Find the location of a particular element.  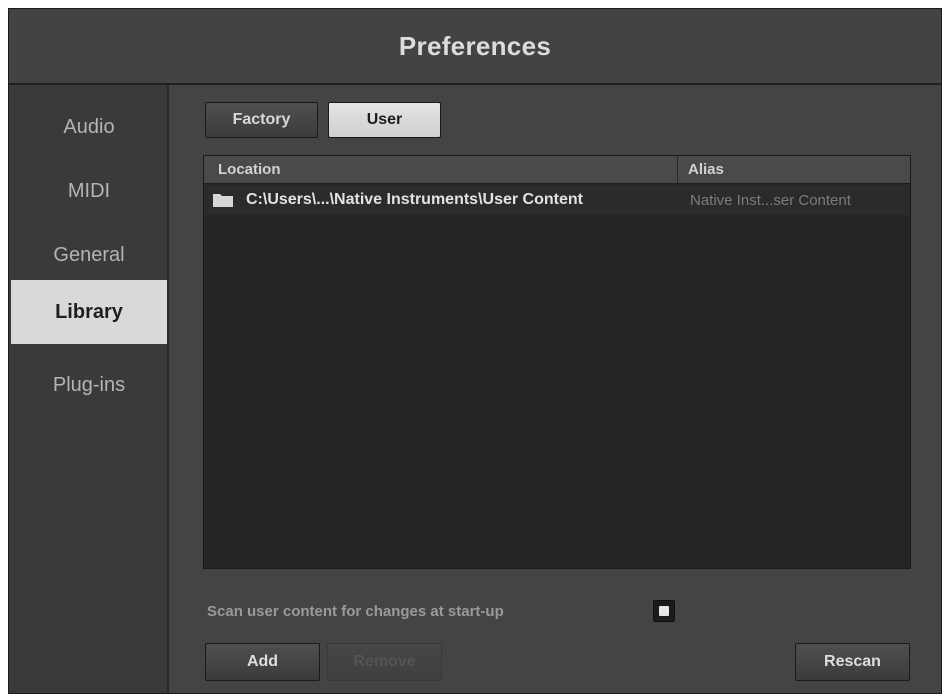

add-button: Add is located at coordinates (262, 662).